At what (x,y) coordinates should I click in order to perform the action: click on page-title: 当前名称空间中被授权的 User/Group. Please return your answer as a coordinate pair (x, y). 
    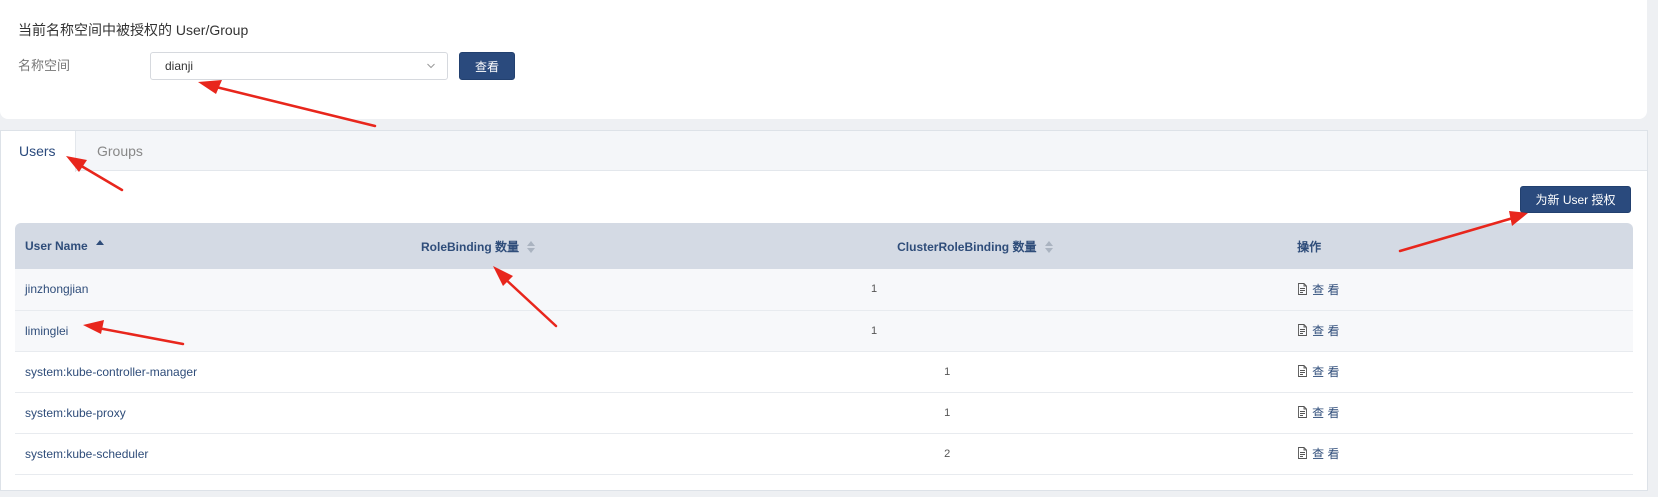
    Looking at the image, I should click on (133, 30).